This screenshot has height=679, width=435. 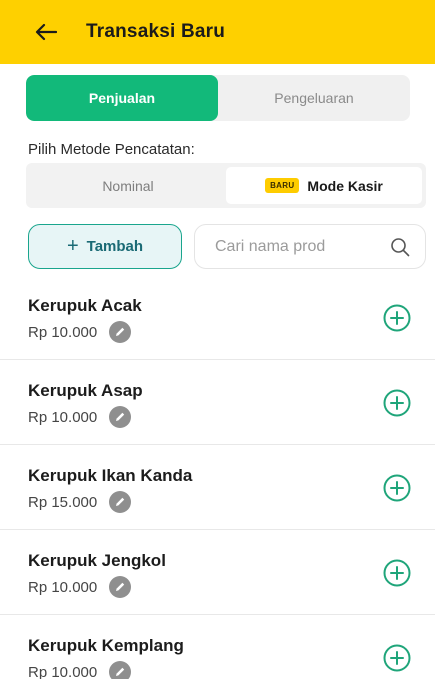 I want to click on method-option-label: Mode Kasir, so click(x=345, y=185).